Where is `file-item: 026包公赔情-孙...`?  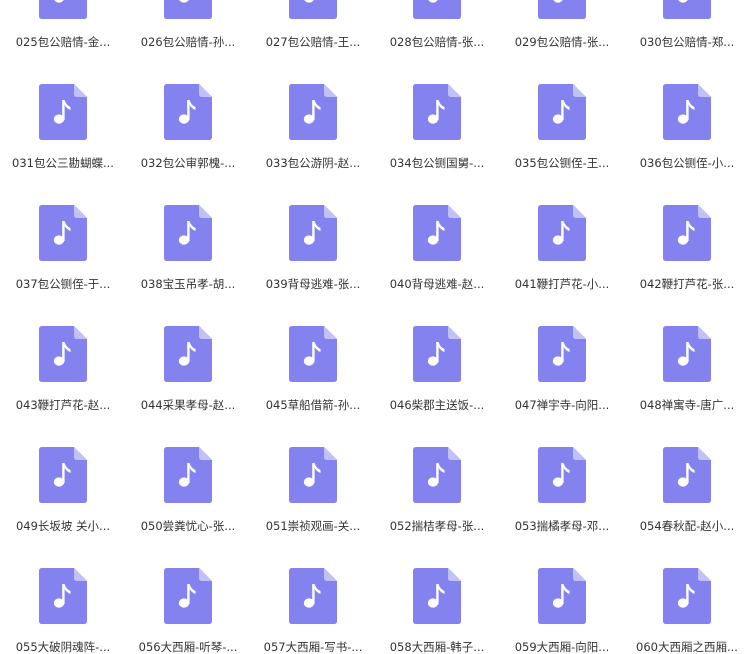
file-item: 026包公赔情-孙... is located at coordinates (188, 24).